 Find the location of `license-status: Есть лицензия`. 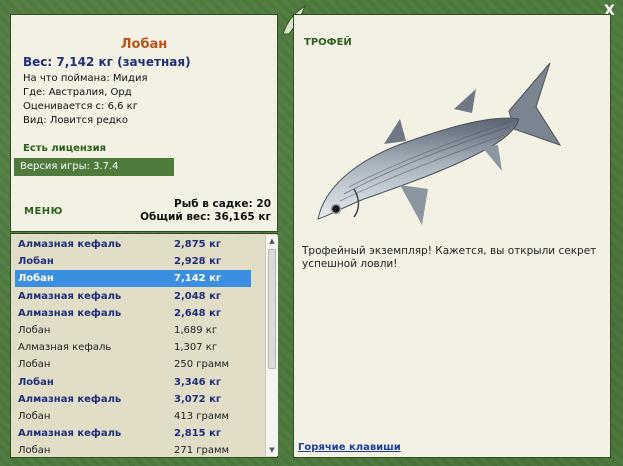

license-status: Есть лицензия is located at coordinates (65, 148).